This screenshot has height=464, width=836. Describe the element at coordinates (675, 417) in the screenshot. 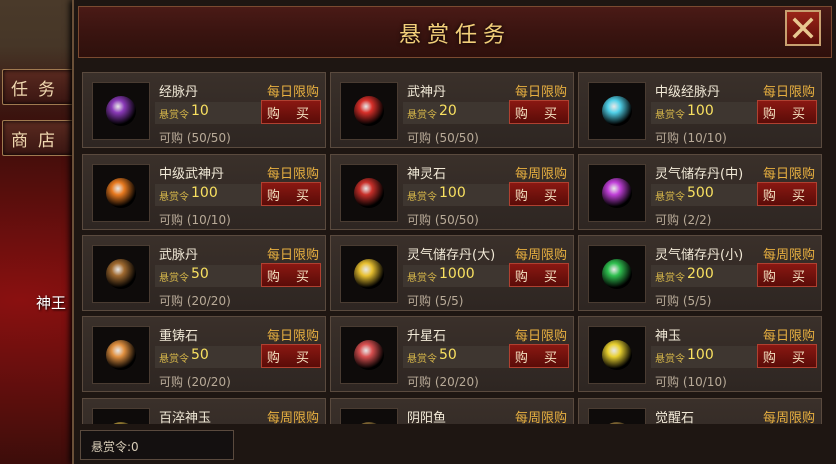

I see `item-name: 觉醒石` at that location.